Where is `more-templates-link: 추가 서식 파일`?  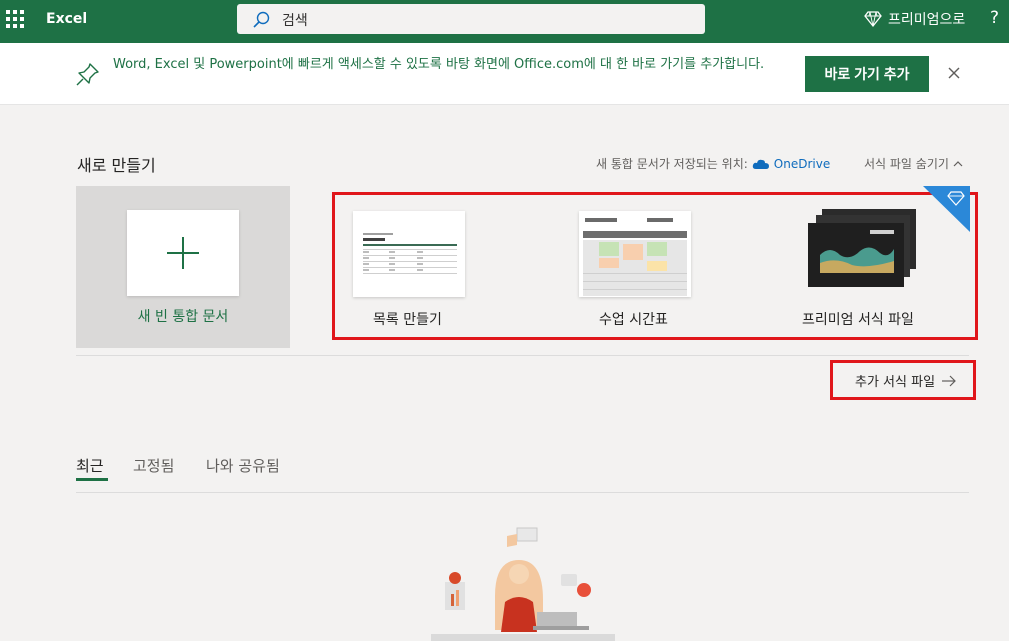
more-templates-link: 추가 서식 파일 is located at coordinates (906, 380).